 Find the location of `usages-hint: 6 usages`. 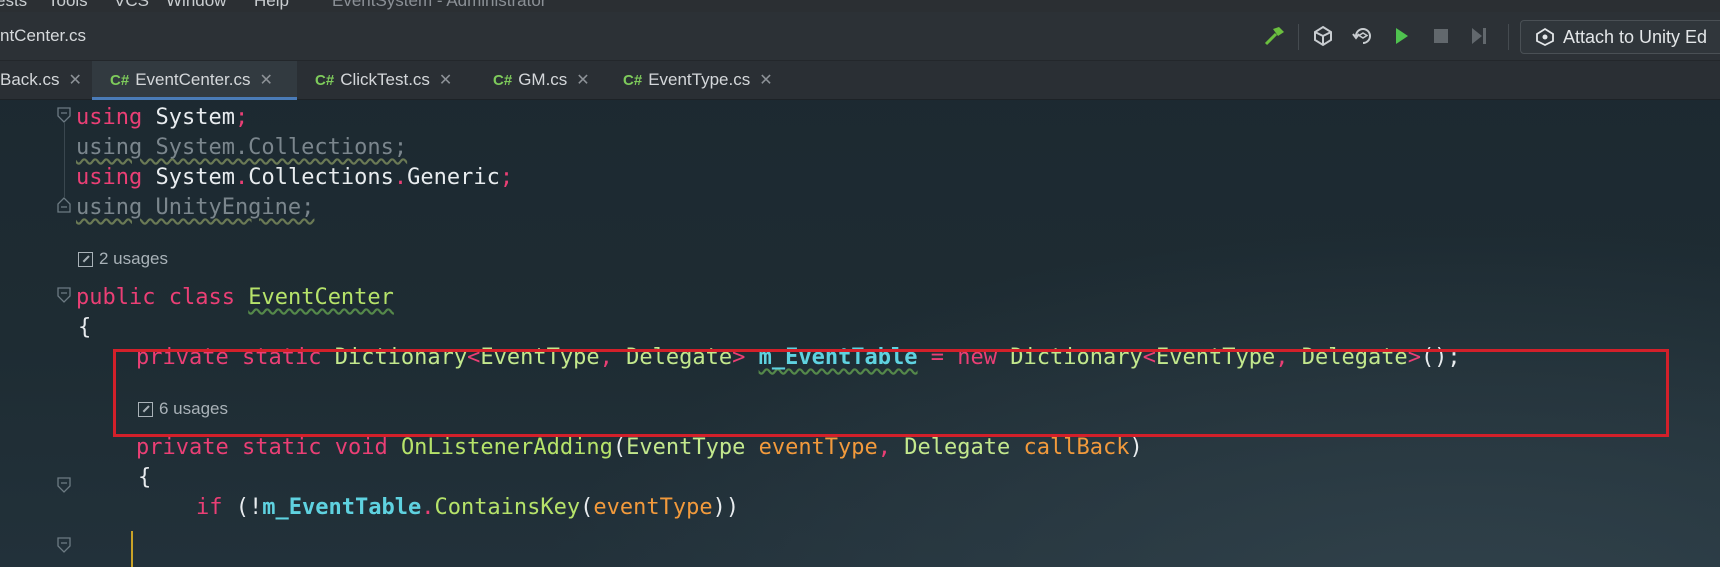

usages-hint: 6 usages is located at coordinates (183, 409).